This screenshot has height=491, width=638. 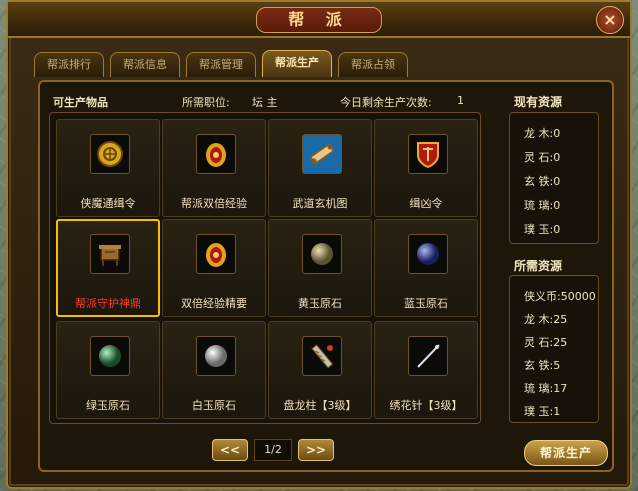 What do you see at coordinates (214, 303) in the screenshot?
I see `item-label: 双倍经验精要` at bounding box center [214, 303].